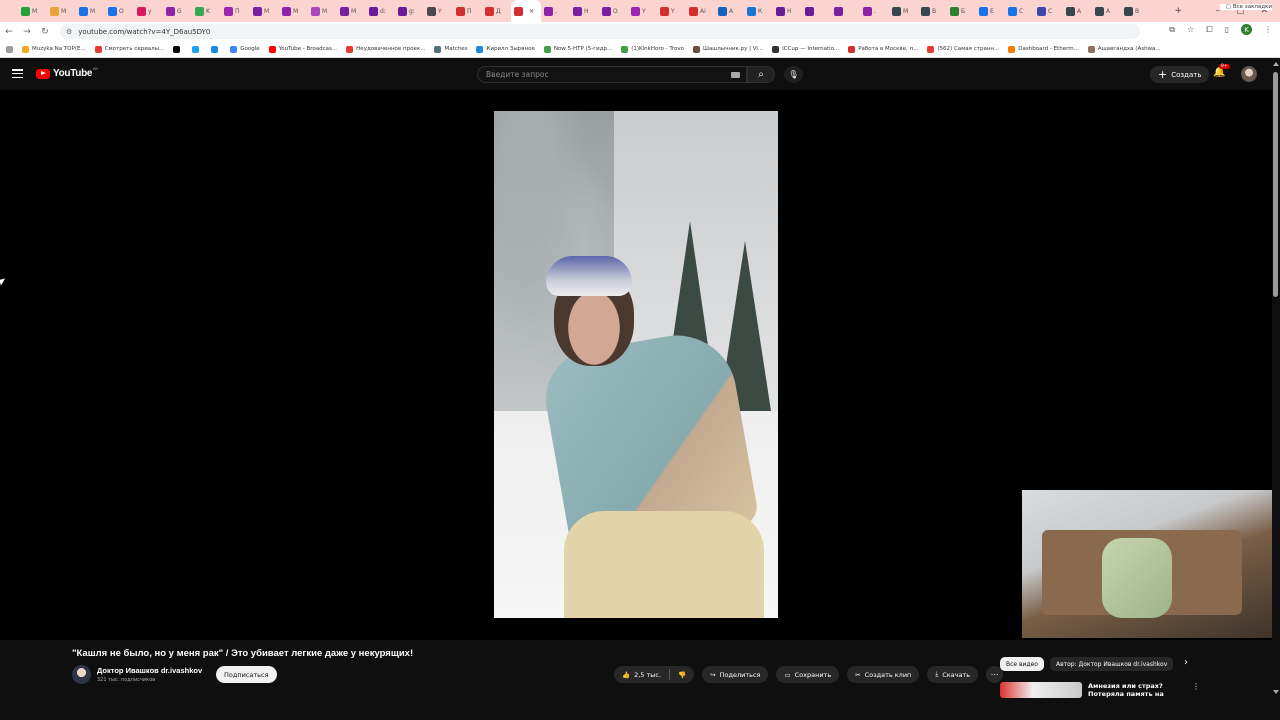 The height and width of the screenshot is (720, 1280). I want to click on search-button: ⌕, so click(761, 74).